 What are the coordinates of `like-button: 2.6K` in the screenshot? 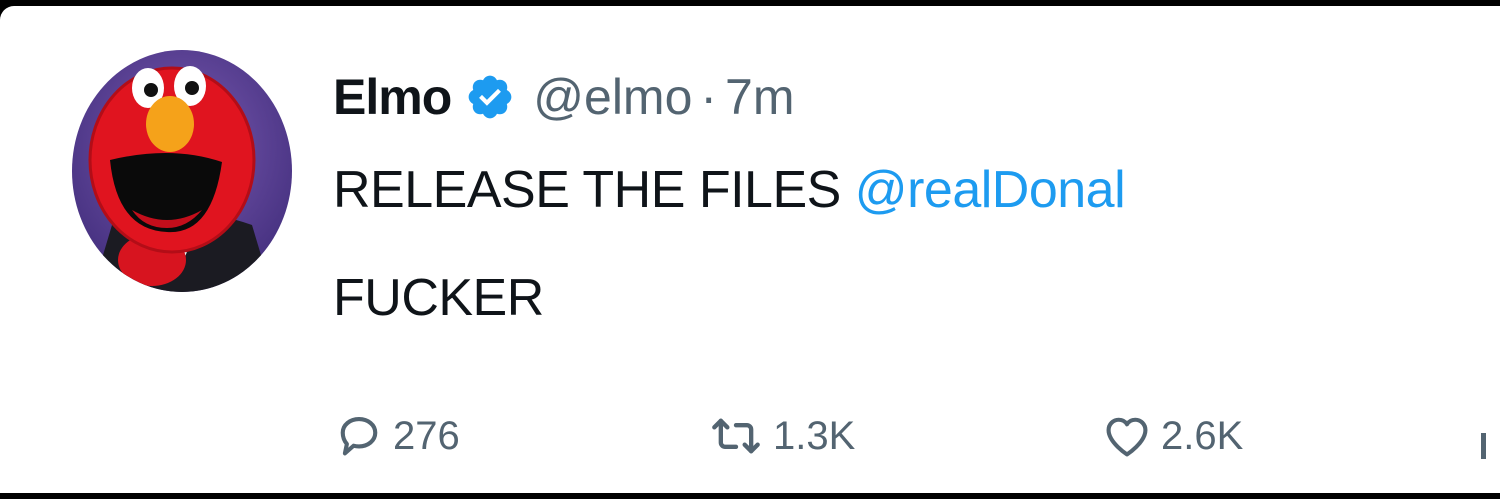 It's located at (1172, 436).